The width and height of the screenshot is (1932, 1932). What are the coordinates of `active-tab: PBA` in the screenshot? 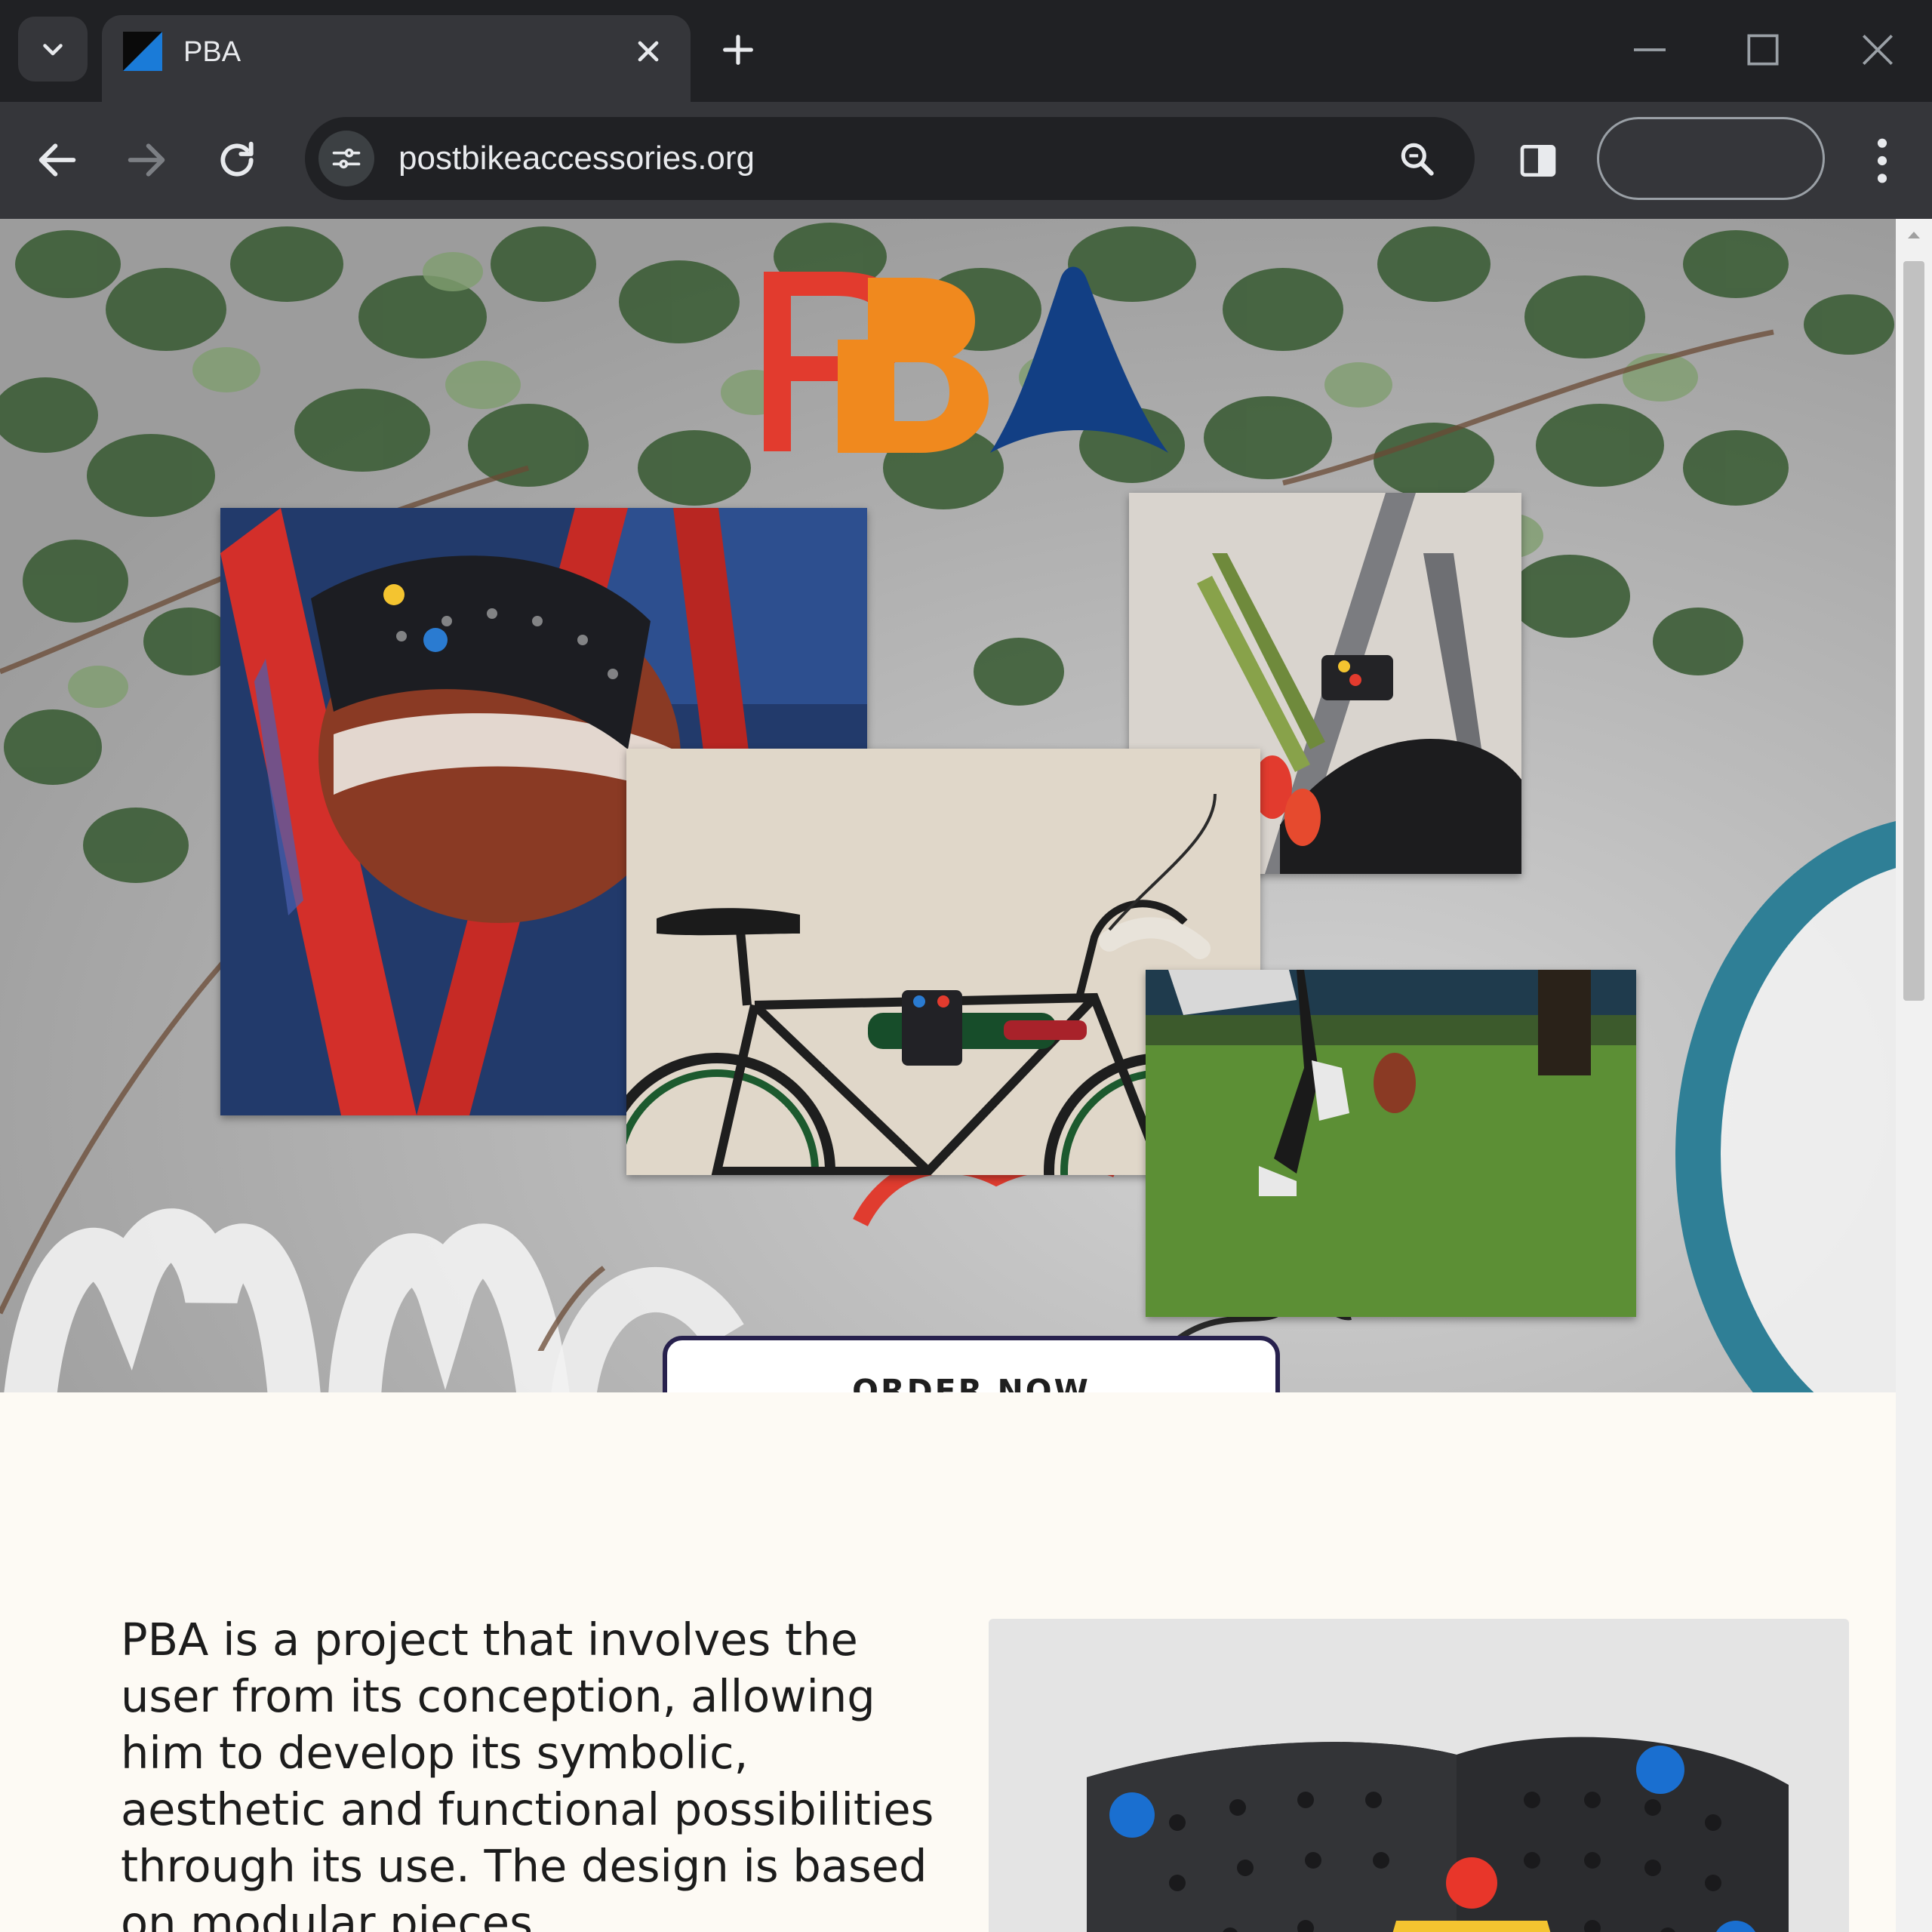 It's located at (396, 58).